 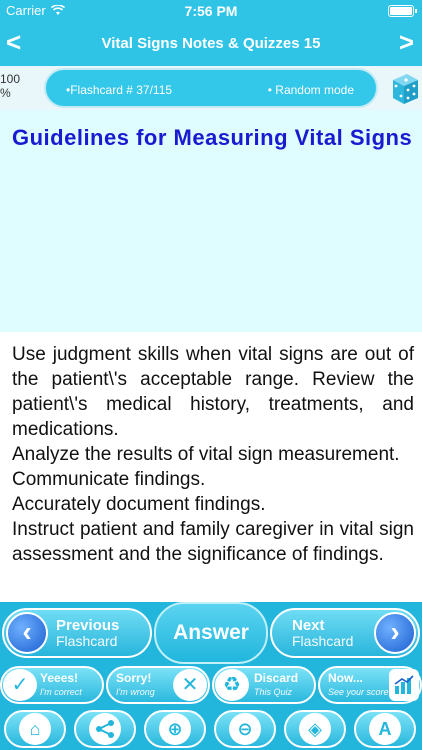 I want to click on wrong-sub-label: I'm wrong, so click(x=135, y=692).